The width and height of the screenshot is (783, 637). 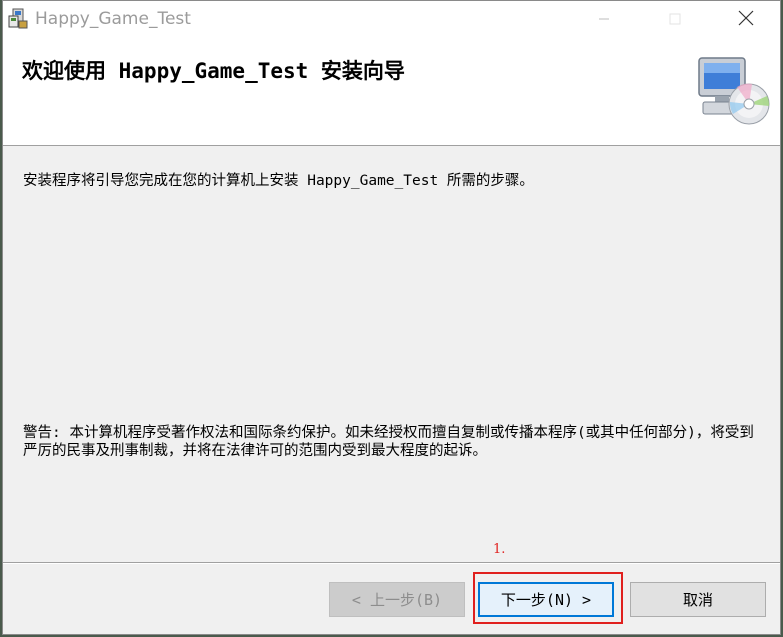 I want to click on footer-divider, so click(x=391, y=563).